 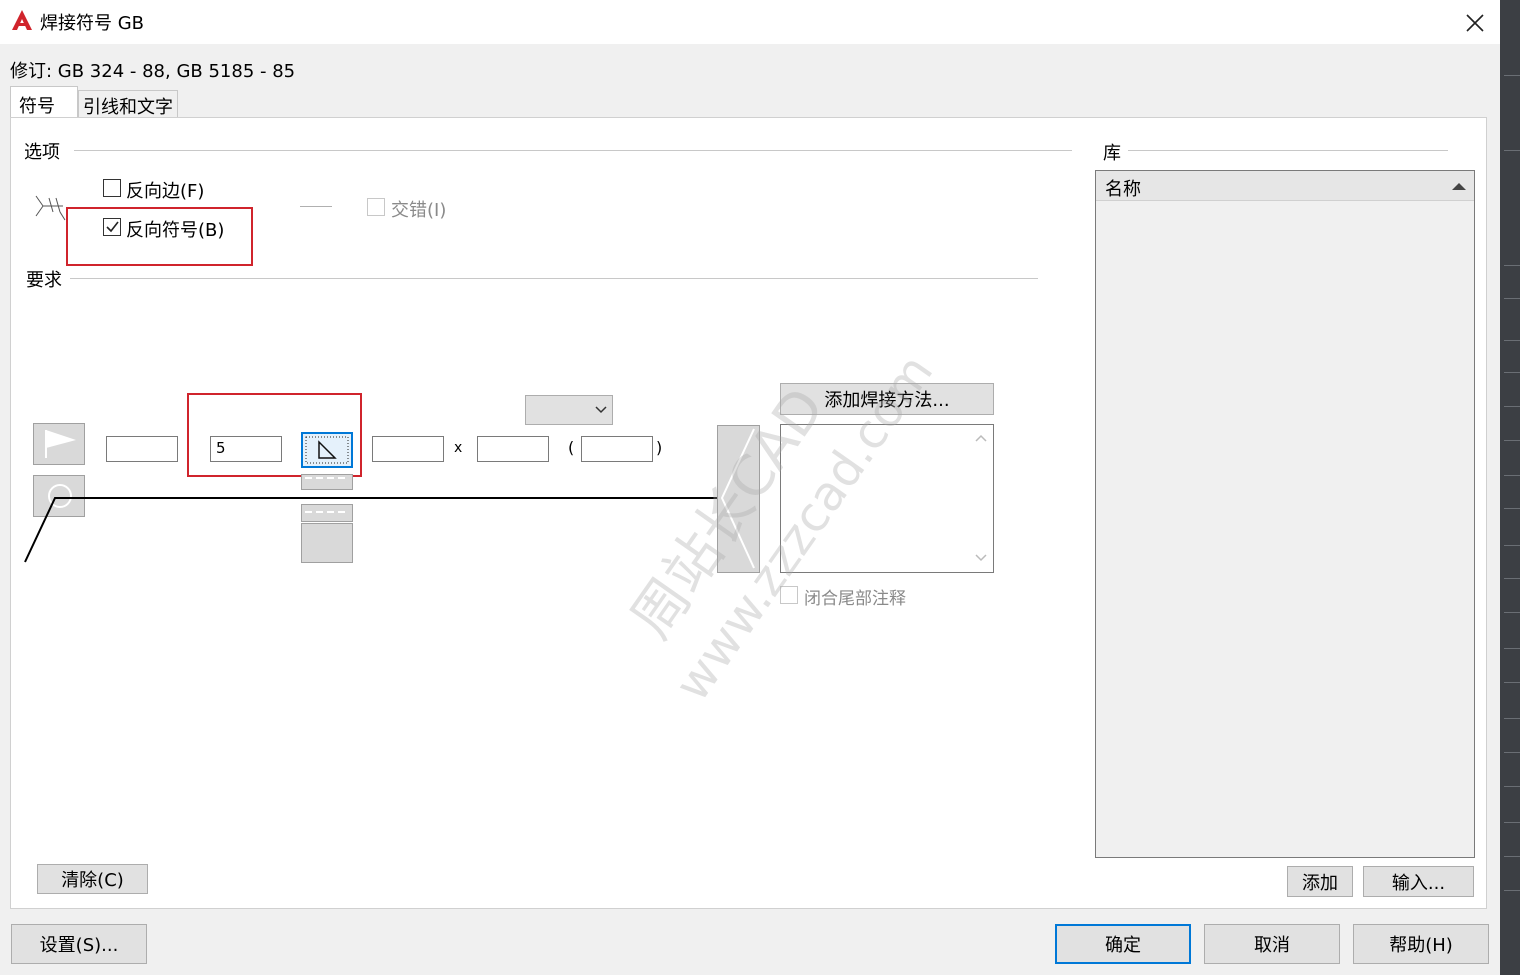 I want to click on leader-line-icon, so click(x=380, y=530).